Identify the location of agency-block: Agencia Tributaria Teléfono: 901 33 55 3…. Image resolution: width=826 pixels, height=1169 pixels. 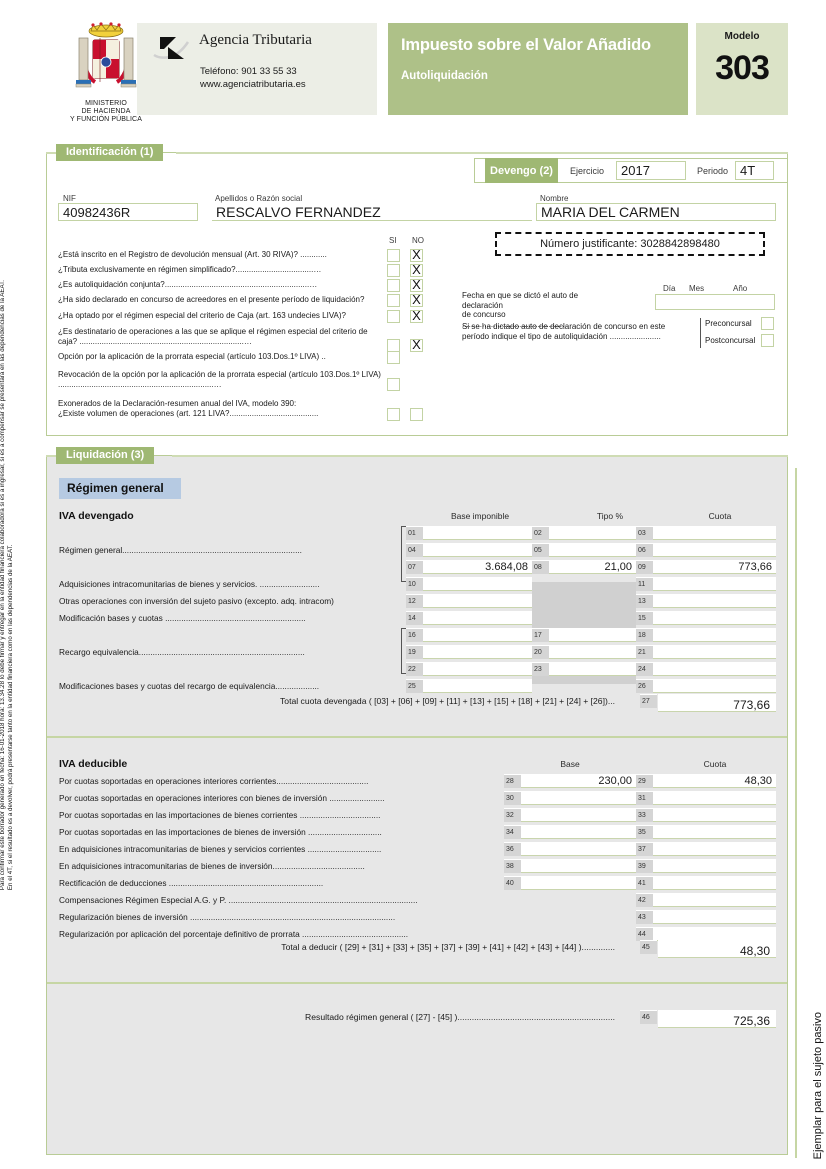
(257, 69).